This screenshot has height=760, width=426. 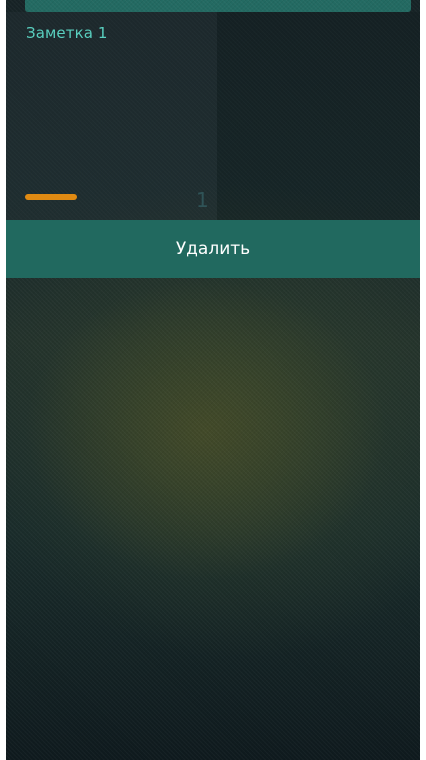 I want to click on note-panel-left, so click(x=111, y=116).